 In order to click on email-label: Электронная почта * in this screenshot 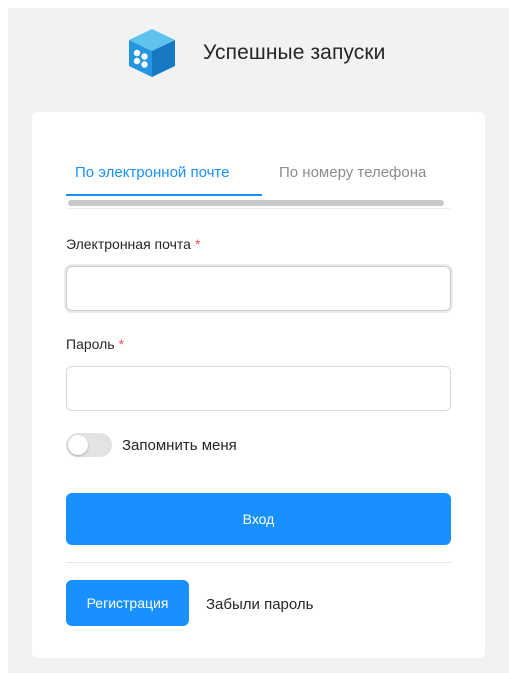, I will do `click(133, 244)`.